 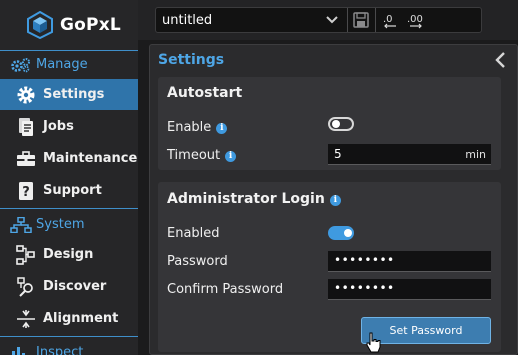 What do you see at coordinates (60, 350) in the screenshot?
I see `group-label-inspect: Inspect` at bounding box center [60, 350].